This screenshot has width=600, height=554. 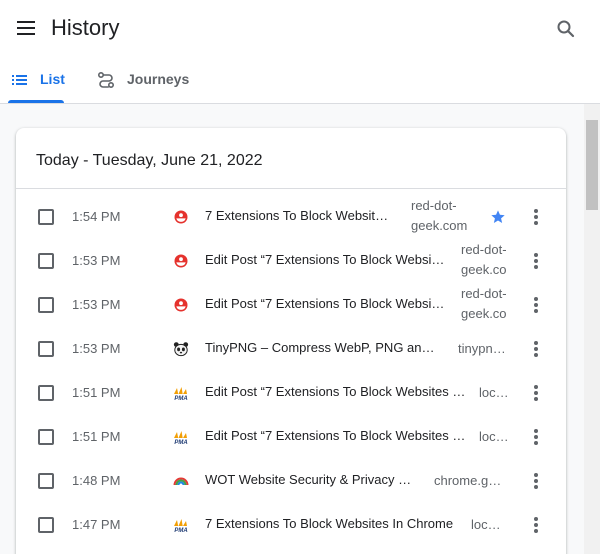 What do you see at coordinates (96, 216) in the screenshot?
I see `visit-time: 1:54 PM` at bounding box center [96, 216].